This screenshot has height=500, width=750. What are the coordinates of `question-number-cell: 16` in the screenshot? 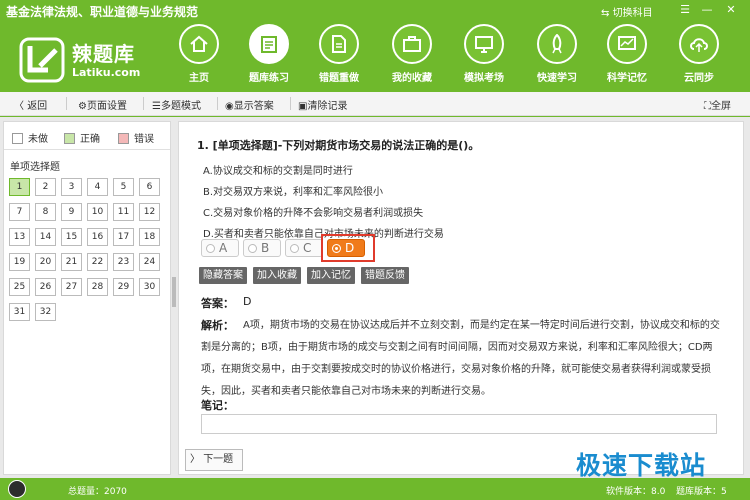 It's located at (97, 237).